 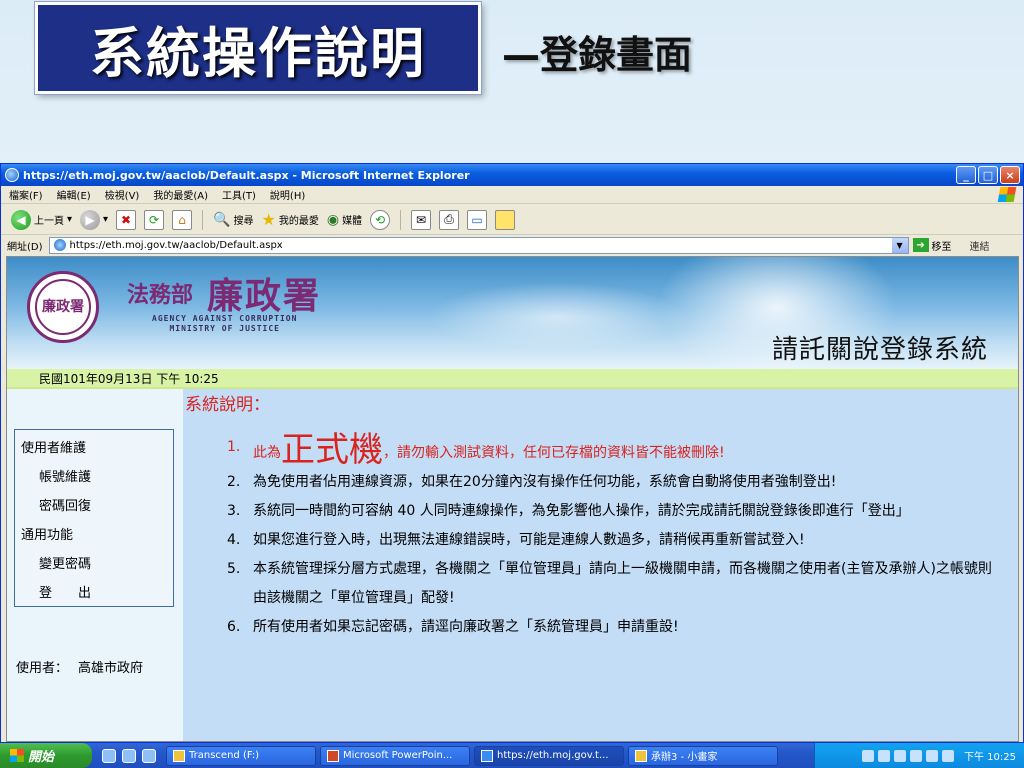 I want to click on system-name: 請託關說登錄系統, so click(x=879, y=350).